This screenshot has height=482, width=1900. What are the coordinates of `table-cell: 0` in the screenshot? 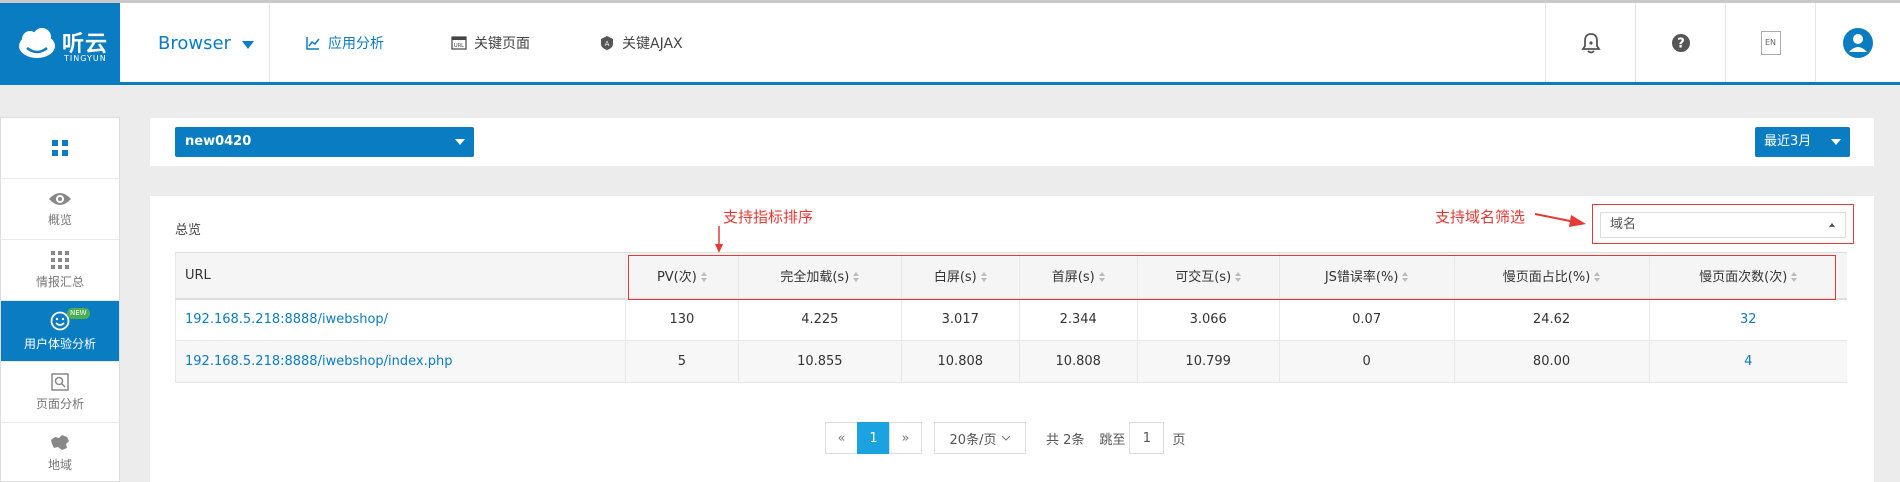 It's located at (1366, 361).